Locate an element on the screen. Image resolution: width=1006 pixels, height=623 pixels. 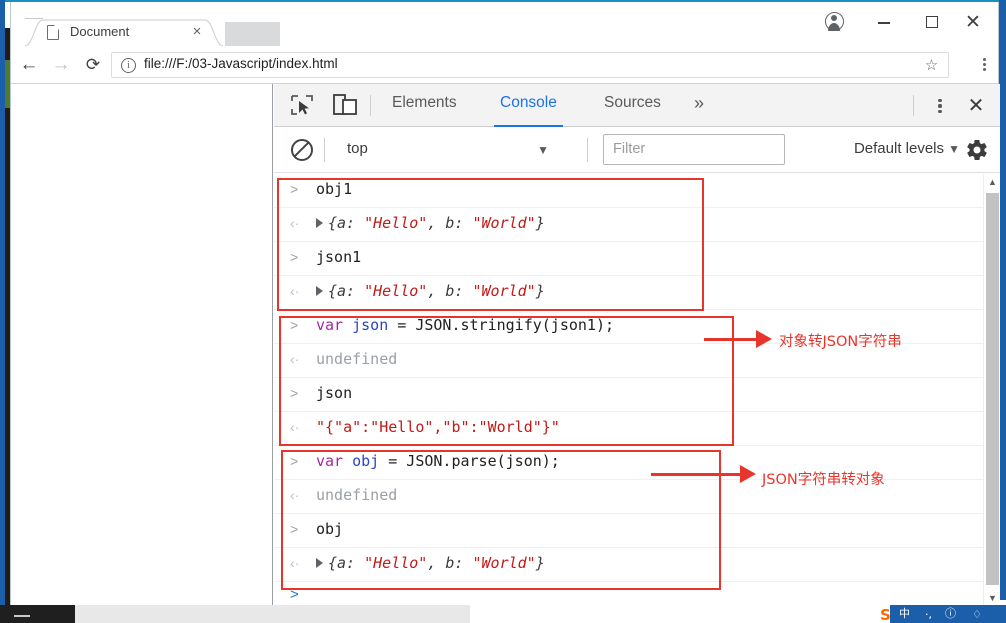
reload-button: ⟳ is located at coordinates (93, 65).